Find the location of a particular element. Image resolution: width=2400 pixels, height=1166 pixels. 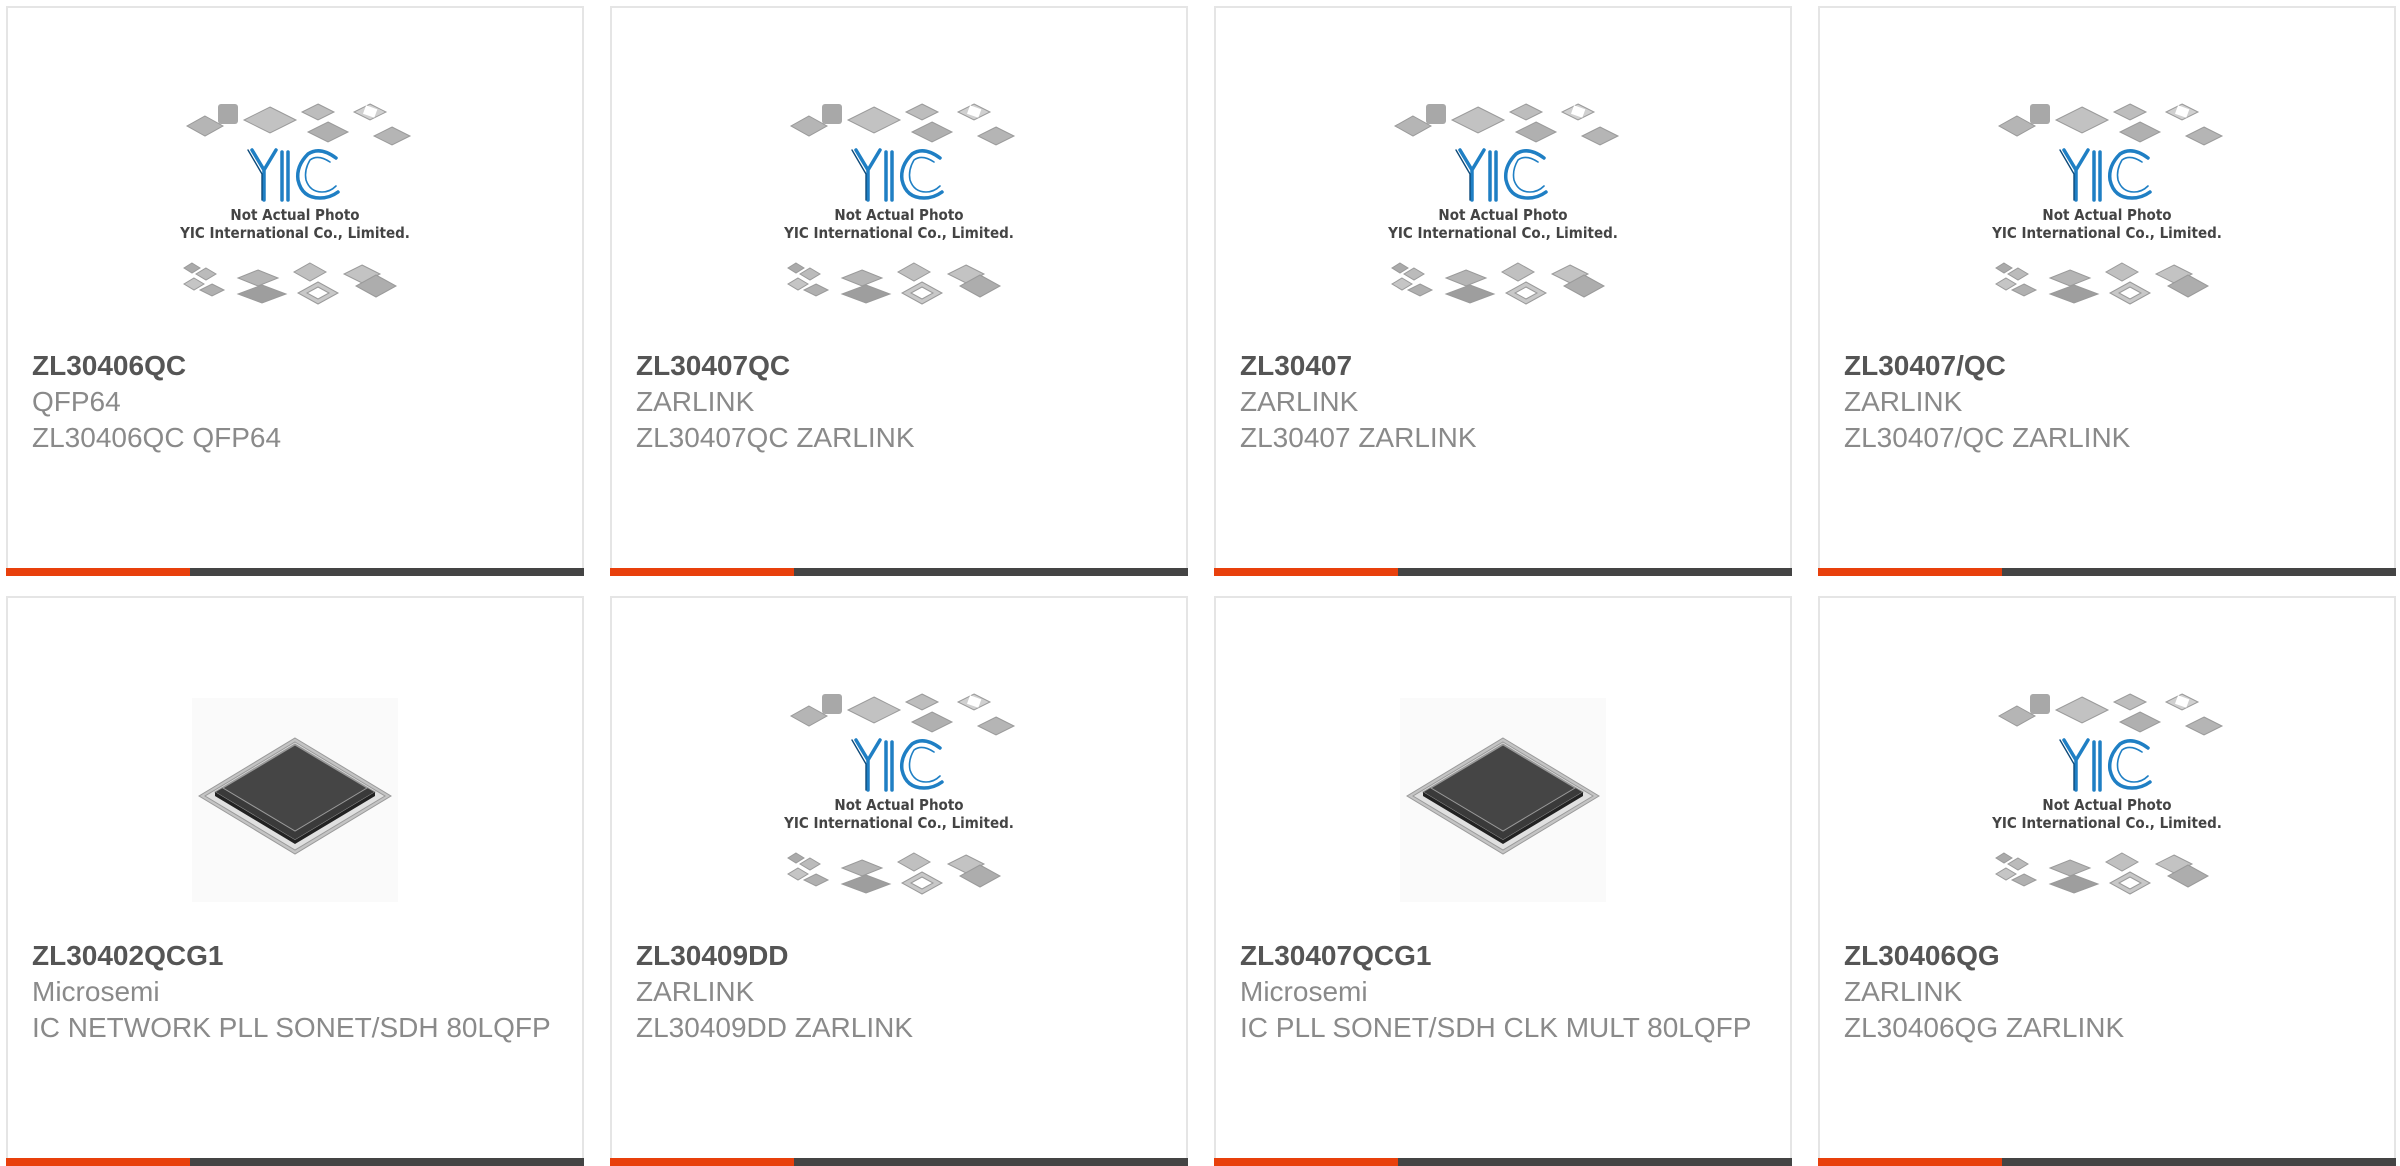

part-number: ZL30407/QC is located at coordinates (2109, 366).